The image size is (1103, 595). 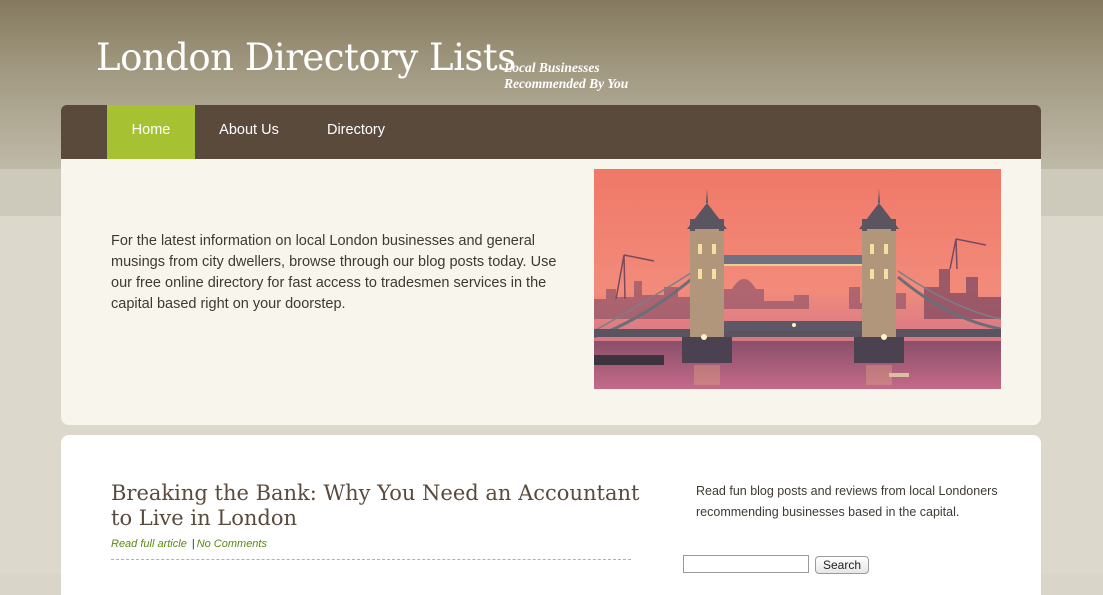 I want to click on main-nav: Home About Us Directory, so click(x=551, y=132).